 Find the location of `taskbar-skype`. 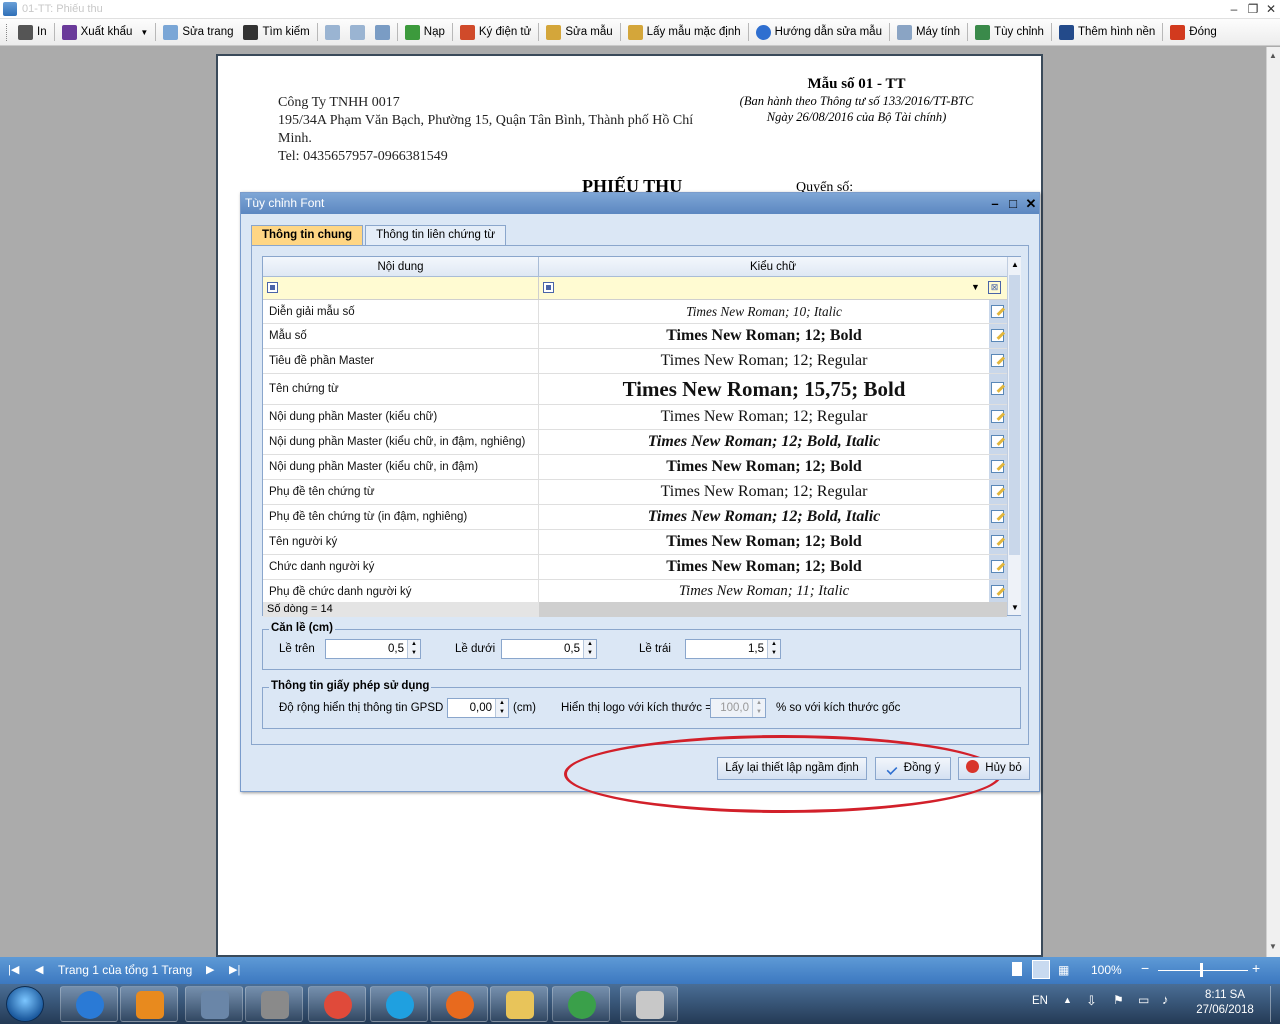

taskbar-skype is located at coordinates (399, 1004).